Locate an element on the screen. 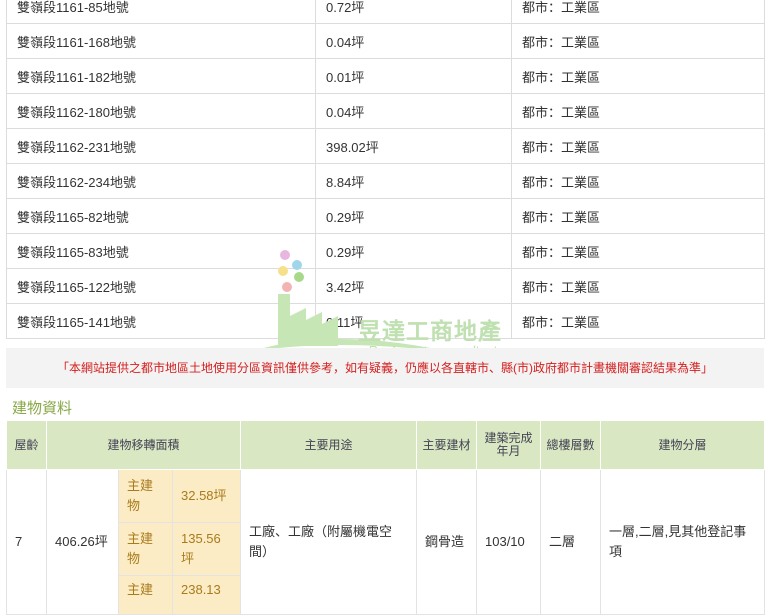  building-header-row: 屋齡 建物移轉面積 主要用途 主要建材 建築完成年月 總樓層數 建物分層 is located at coordinates (385, 445).